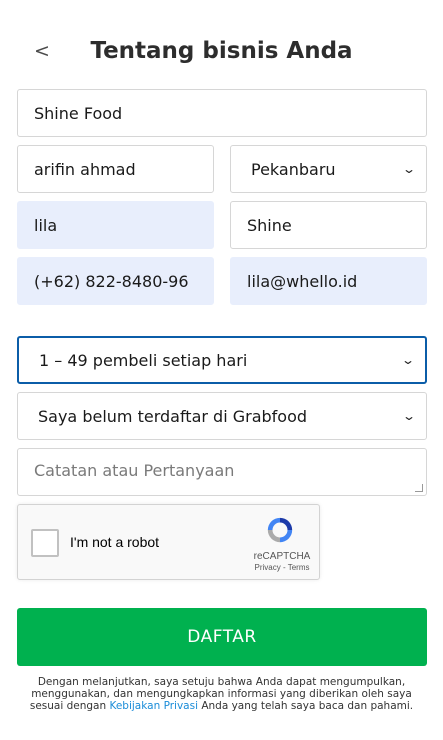  I want to click on disclaimer-after: Anda yang telah saya baca dan pahami., so click(305, 706).